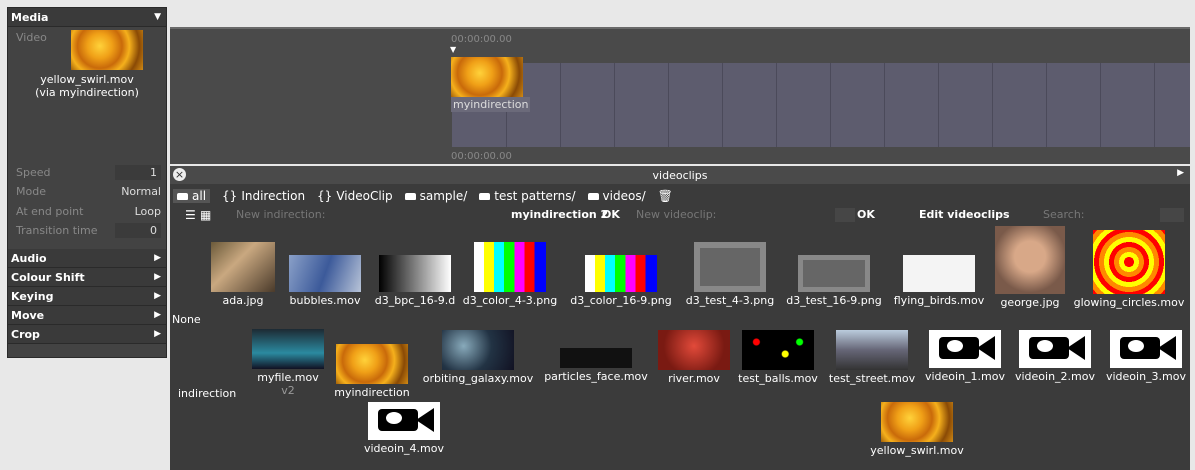 Image resolution: width=1195 pixels, height=470 pixels. Describe the element at coordinates (1055, 356) in the screenshot. I see `clip-item: videoin_2.mov` at that location.